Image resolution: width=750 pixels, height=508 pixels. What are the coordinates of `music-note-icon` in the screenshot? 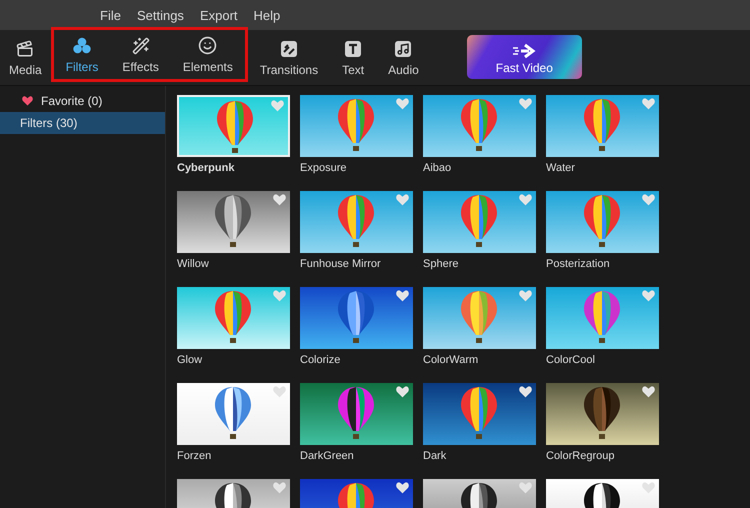 It's located at (403, 48).